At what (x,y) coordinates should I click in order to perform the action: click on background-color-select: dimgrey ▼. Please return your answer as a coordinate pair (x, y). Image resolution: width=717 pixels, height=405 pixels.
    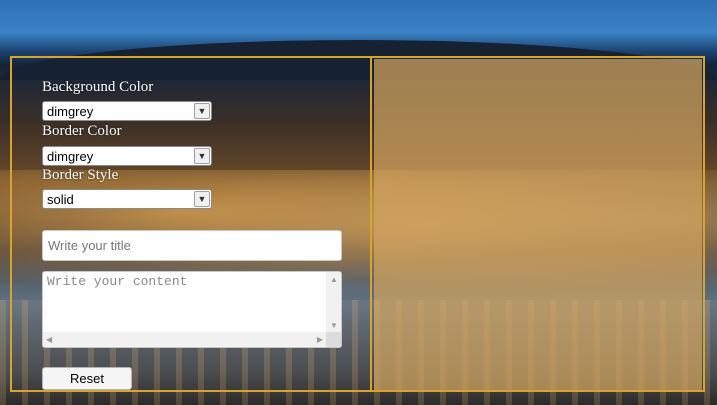
    Looking at the image, I should click on (127, 111).